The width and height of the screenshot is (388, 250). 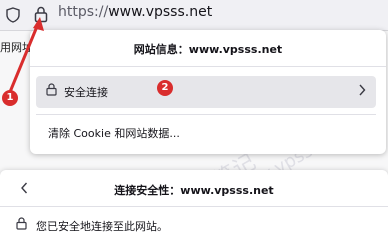 What do you see at coordinates (160, 12) in the screenshot?
I see `url-domain: www.vpsss.net` at bounding box center [160, 12].